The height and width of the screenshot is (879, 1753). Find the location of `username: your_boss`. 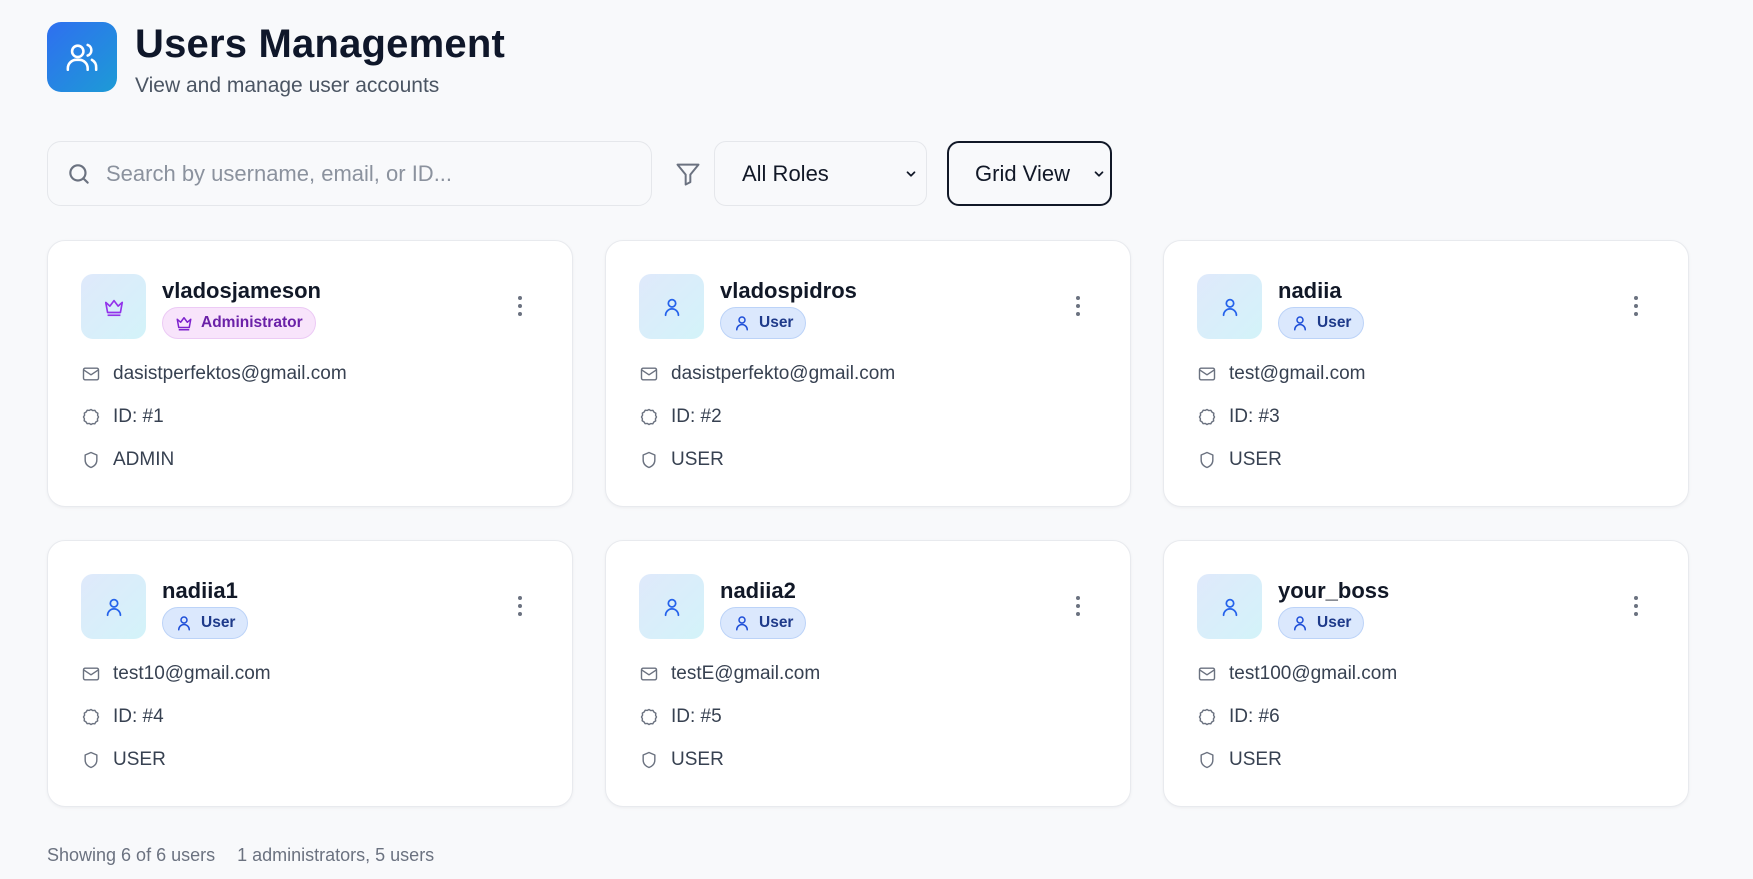

username: your_boss is located at coordinates (1334, 590).